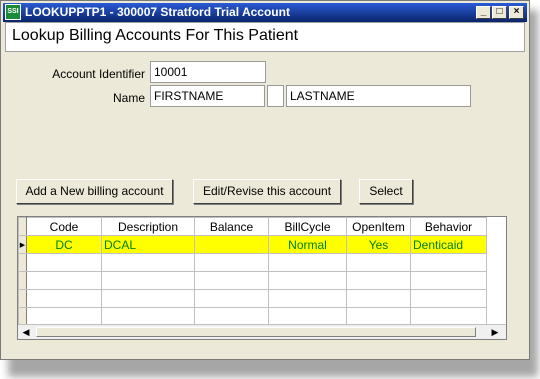  I want to click on header-panel: Lookup Billing Accounts For This Patient, so click(265, 37).